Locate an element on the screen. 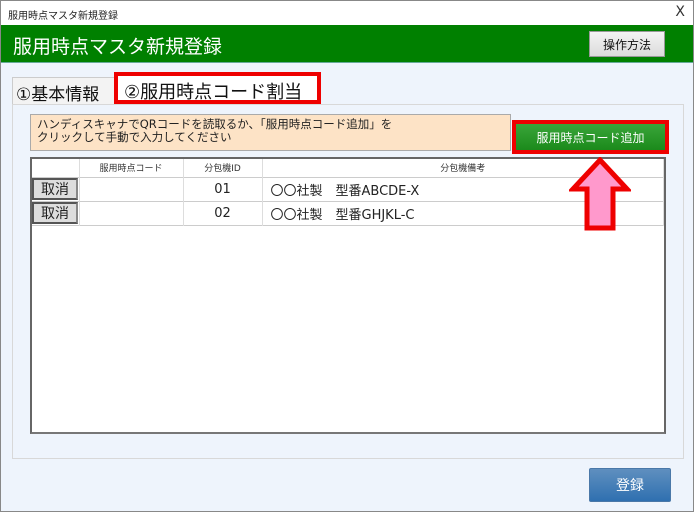 This screenshot has height=512, width=694. add-code-button: 服用時点コード追加 is located at coordinates (590, 137).